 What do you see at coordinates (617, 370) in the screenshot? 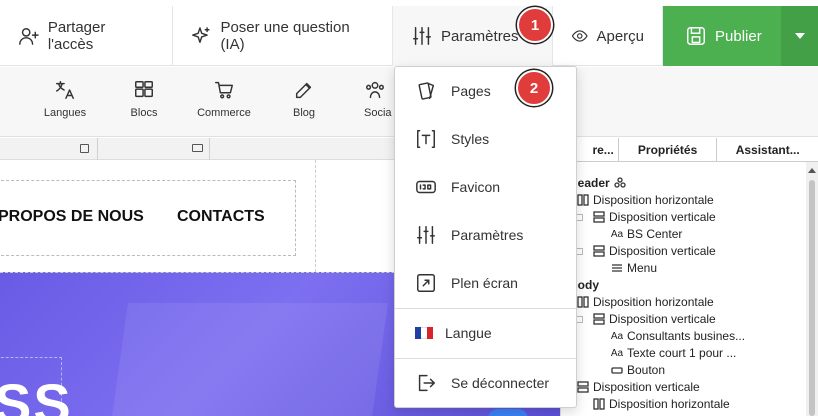
I see `button-icon` at bounding box center [617, 370].